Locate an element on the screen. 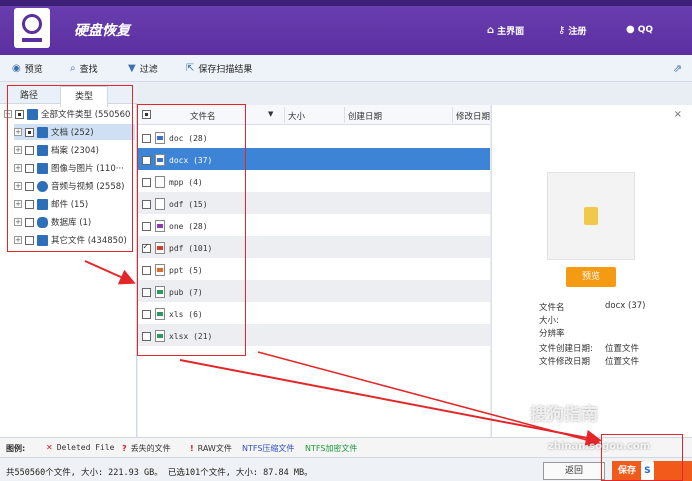 This screenshot has width=692, height=481. onenote-file-icon is located at coordinates (160, 226).